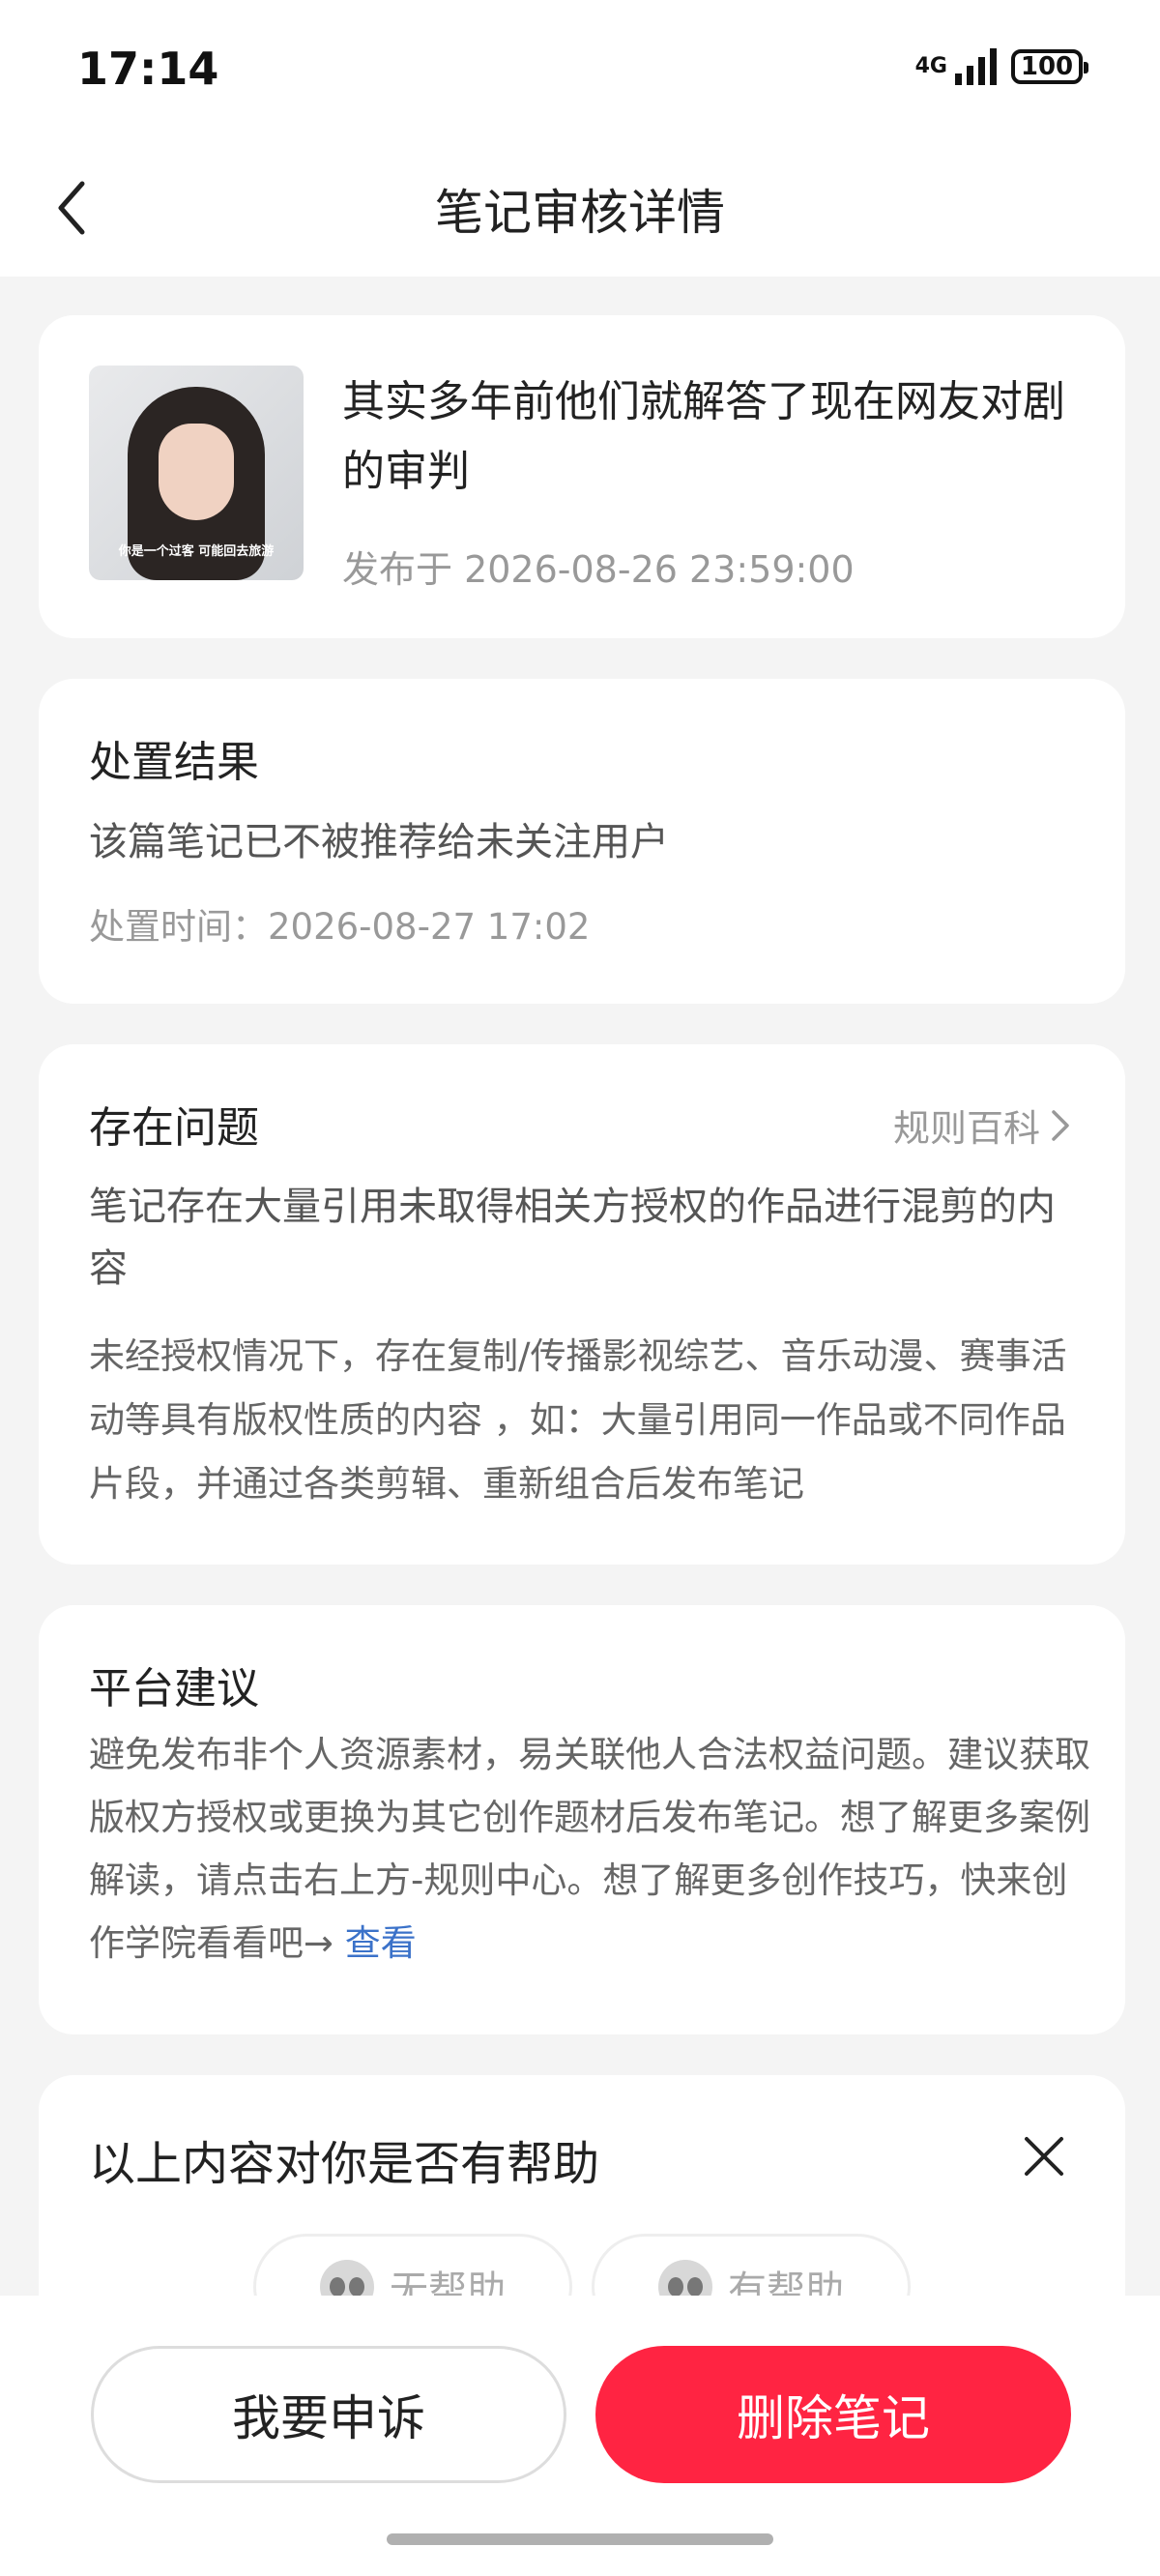  I want to click on suggestion-heading: 平台建议, so click(174, 1688).